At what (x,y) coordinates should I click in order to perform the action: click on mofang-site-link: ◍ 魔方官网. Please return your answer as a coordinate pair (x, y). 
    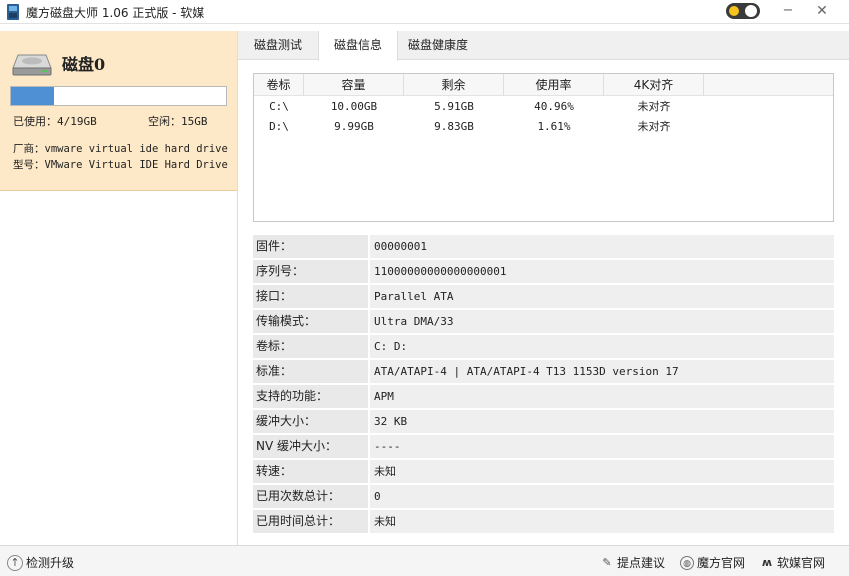
    Looking at the image, I should click on (712, 562).